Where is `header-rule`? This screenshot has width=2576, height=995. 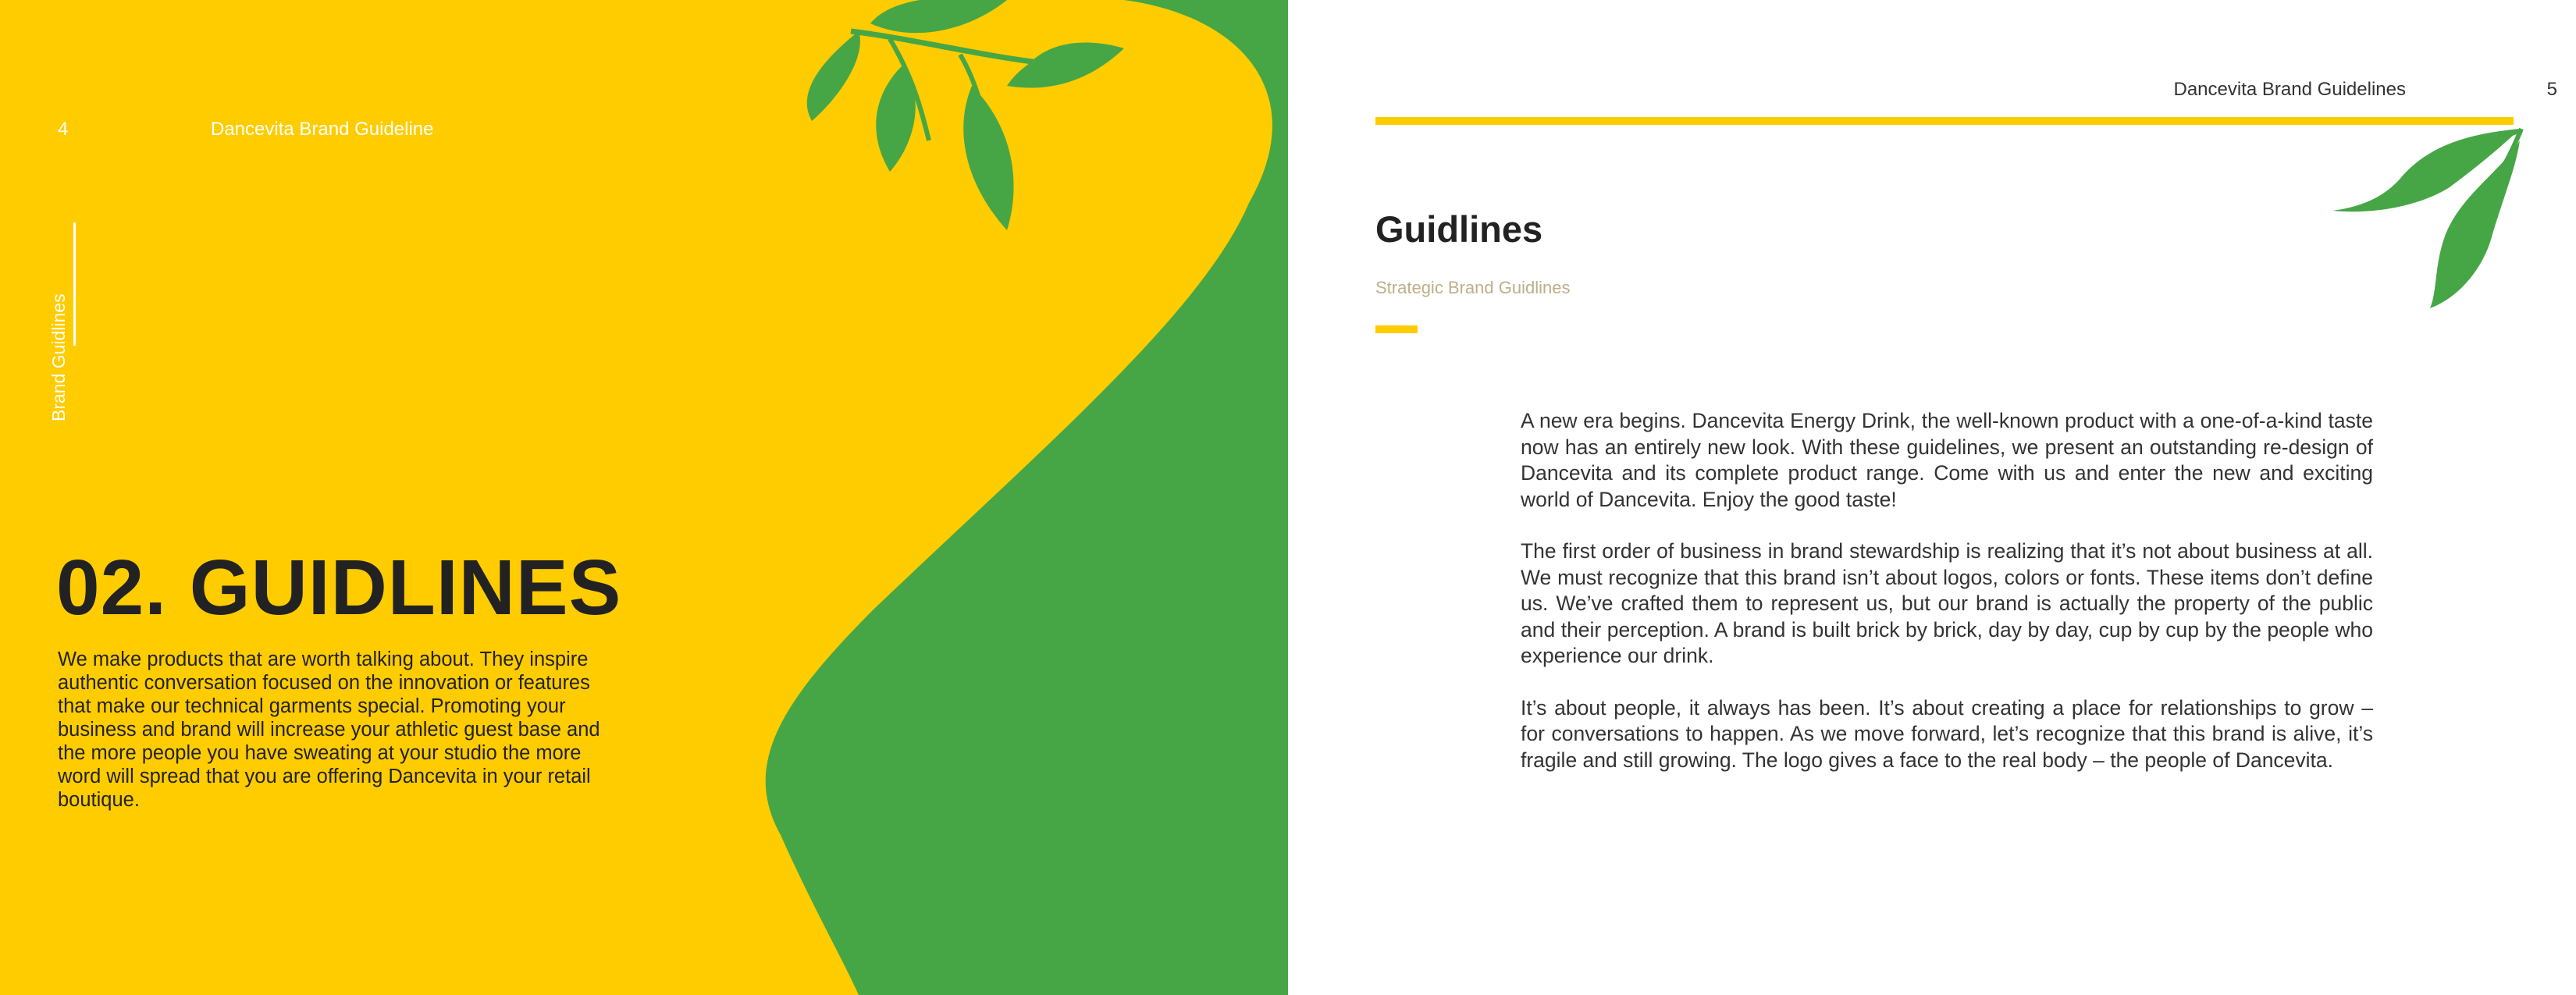 header-rule is located at coordinates (1944, 121).